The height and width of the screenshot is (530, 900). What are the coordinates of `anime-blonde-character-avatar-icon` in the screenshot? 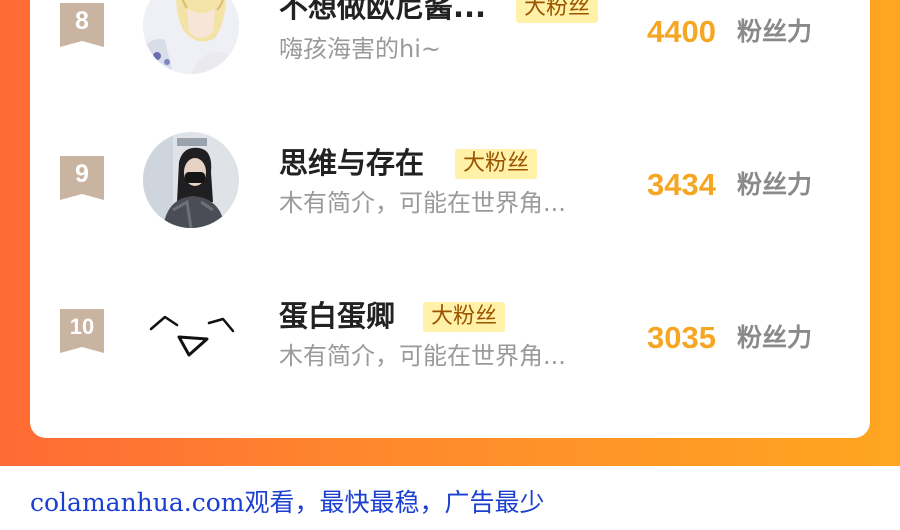 It's located at (191, 37).